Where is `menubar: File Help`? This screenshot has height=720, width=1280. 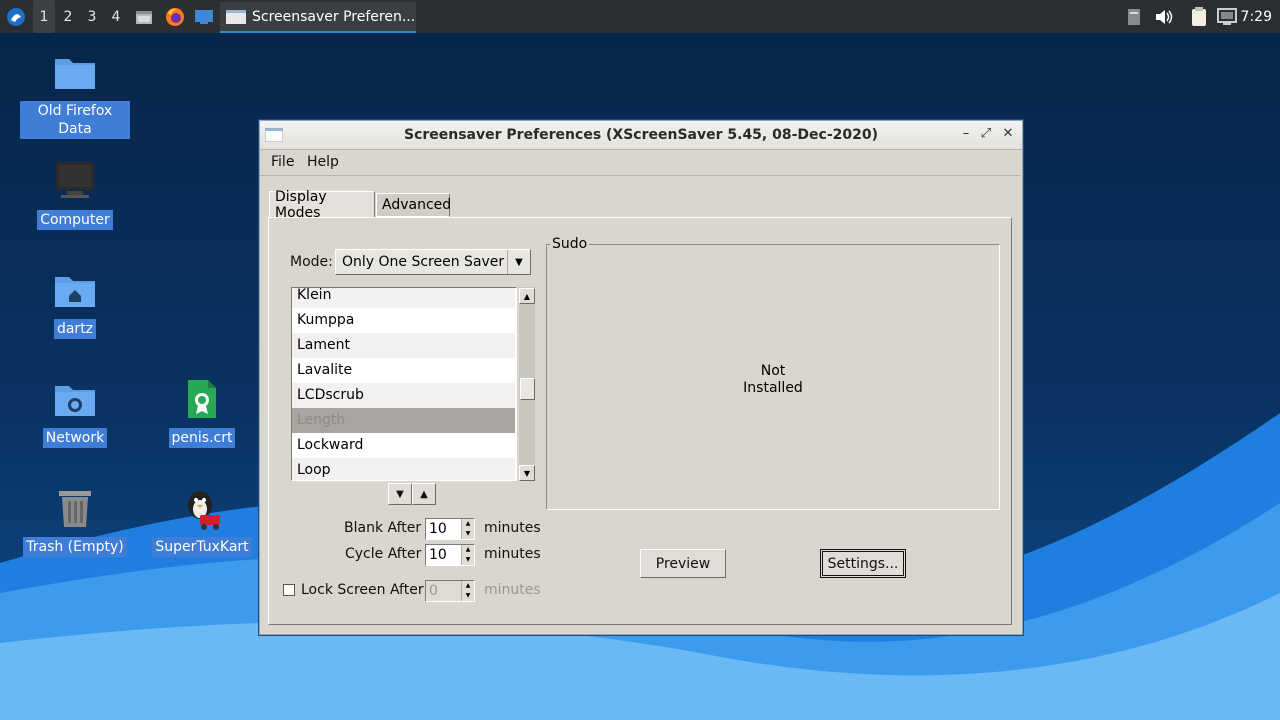 menubar: File Help is located at coordinates (640, 162).